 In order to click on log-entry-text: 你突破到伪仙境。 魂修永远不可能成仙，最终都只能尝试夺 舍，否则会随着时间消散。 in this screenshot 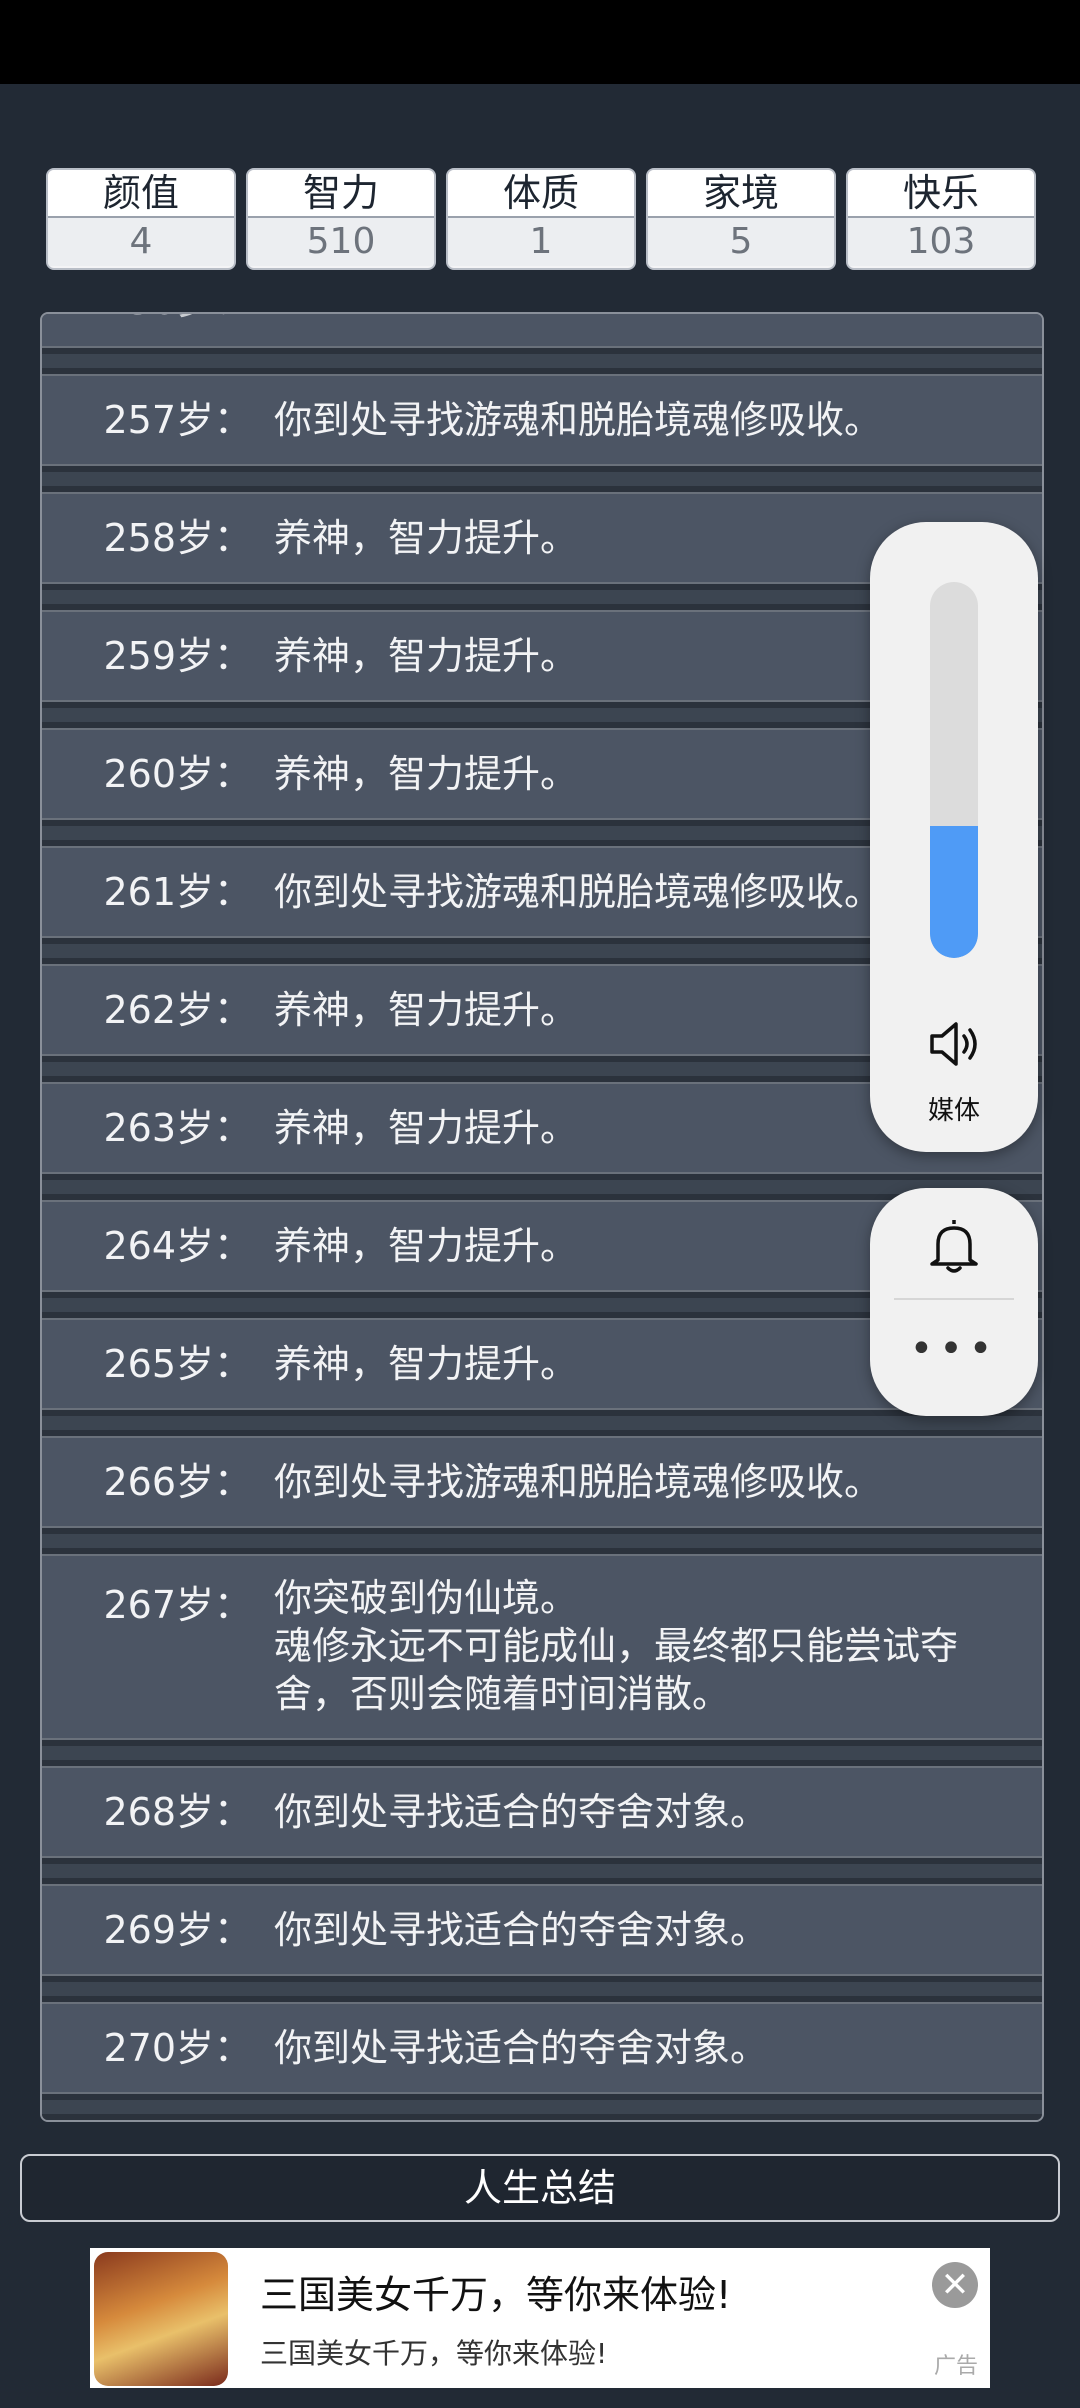, I will do `click(643, 1646)`.